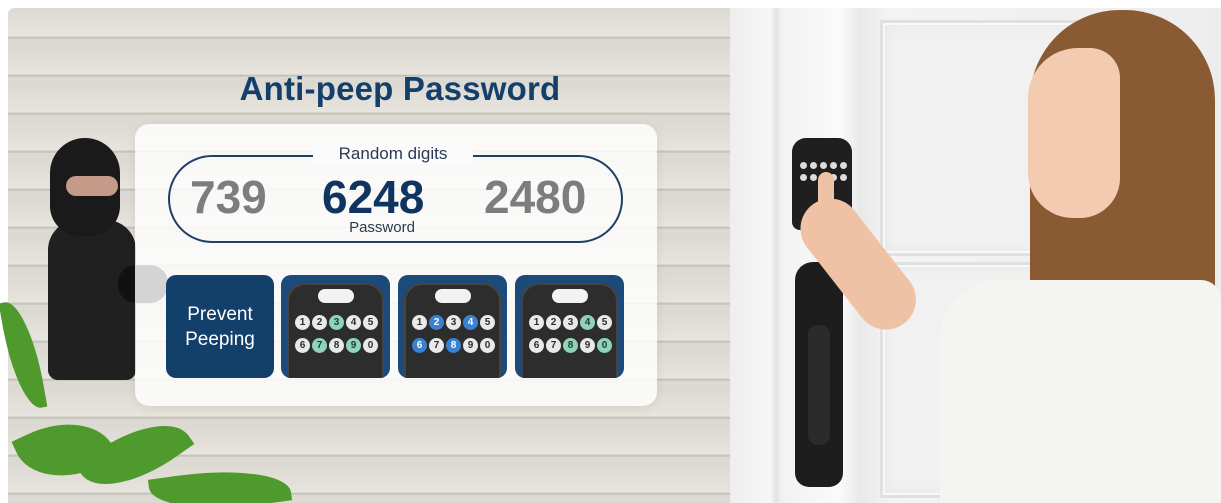 This screenshot has width=1221, height=503. I want to click on password-digits: 6248, so click(373, 197).